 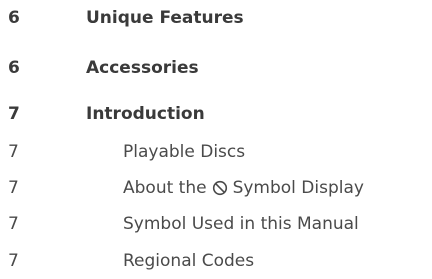 What do you see at coordinates (165, 18) in the screenshot?
I see `toc-entry-title: Unique Features` at bounding box center [165, 18].